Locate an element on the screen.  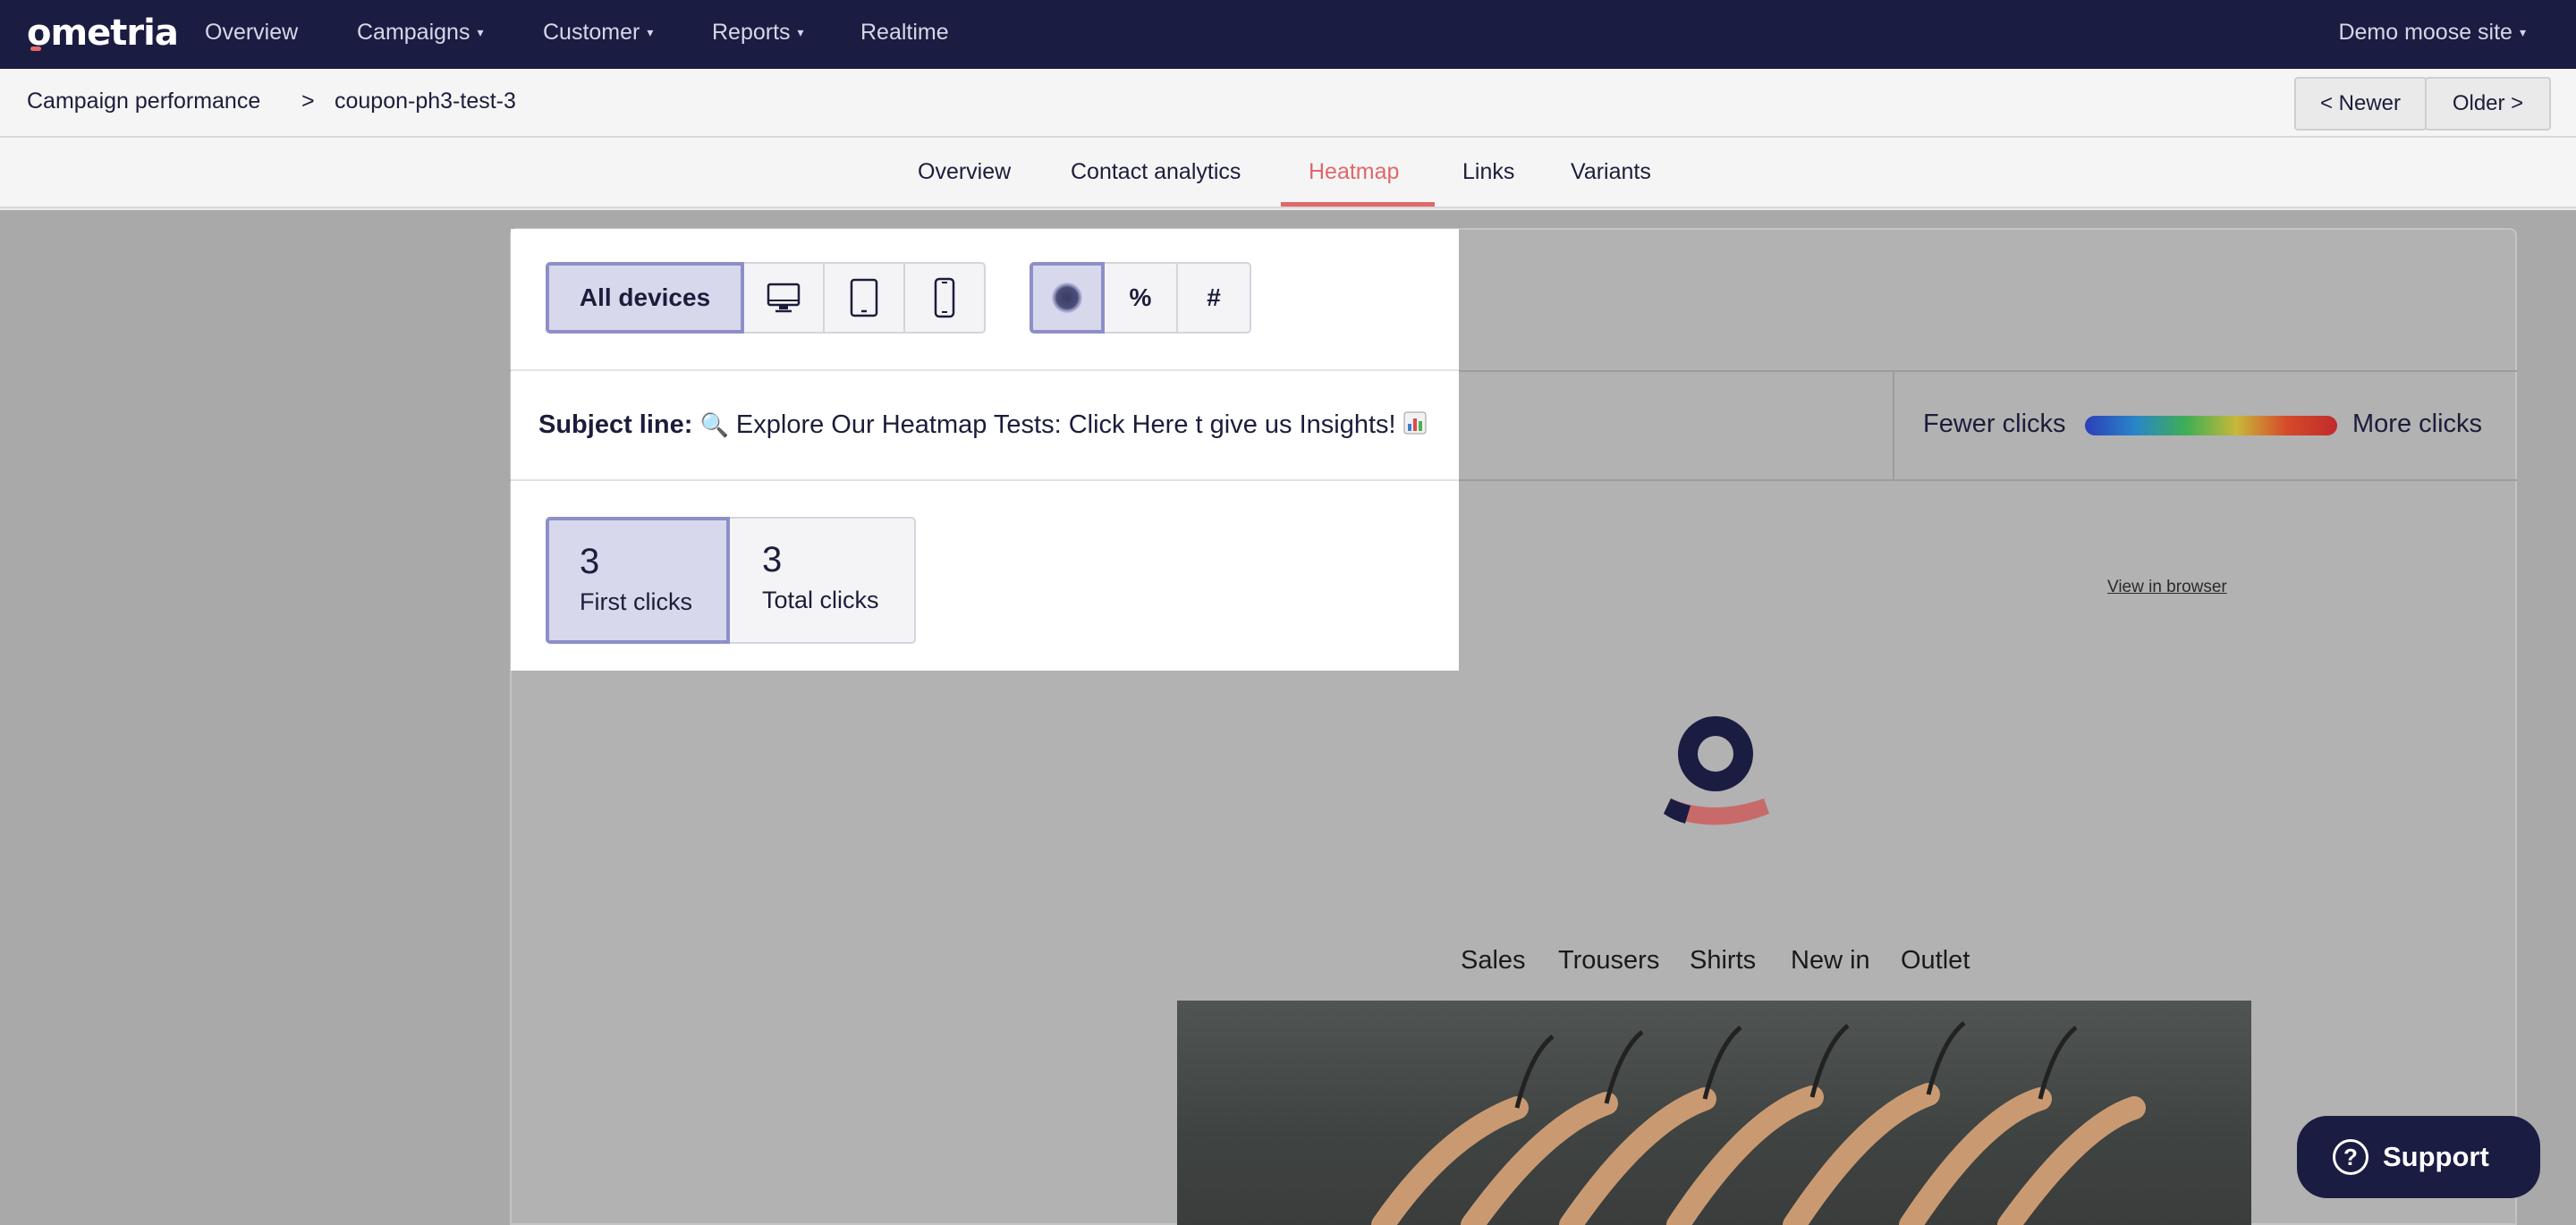
nav-realtime-label: Realtime is located at coordinates (904, 33).